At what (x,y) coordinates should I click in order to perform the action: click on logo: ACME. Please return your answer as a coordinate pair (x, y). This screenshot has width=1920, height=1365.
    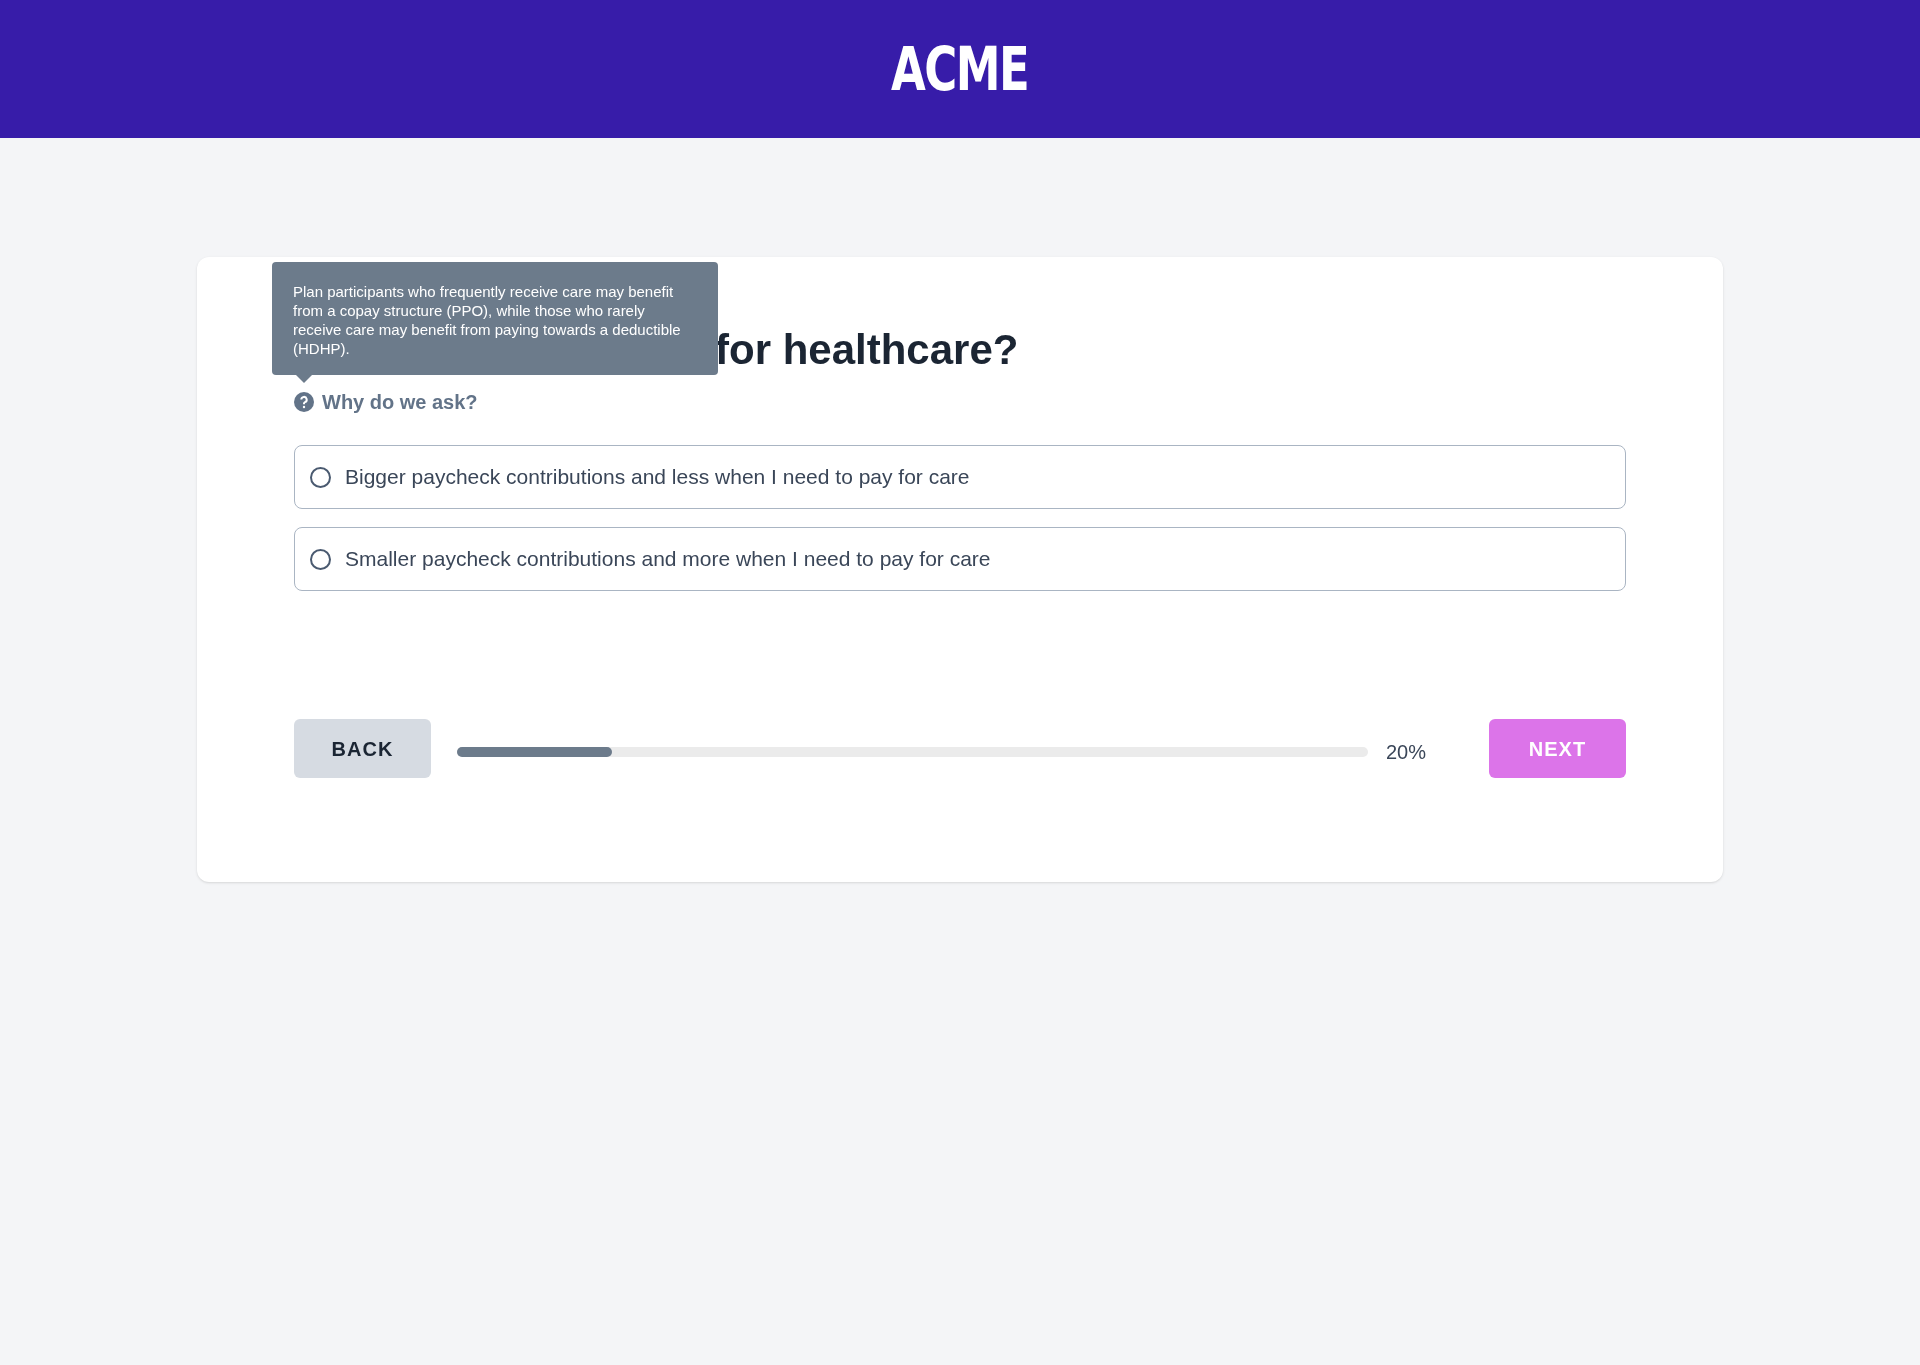
    Looking at the image, I should click on (960, 69).